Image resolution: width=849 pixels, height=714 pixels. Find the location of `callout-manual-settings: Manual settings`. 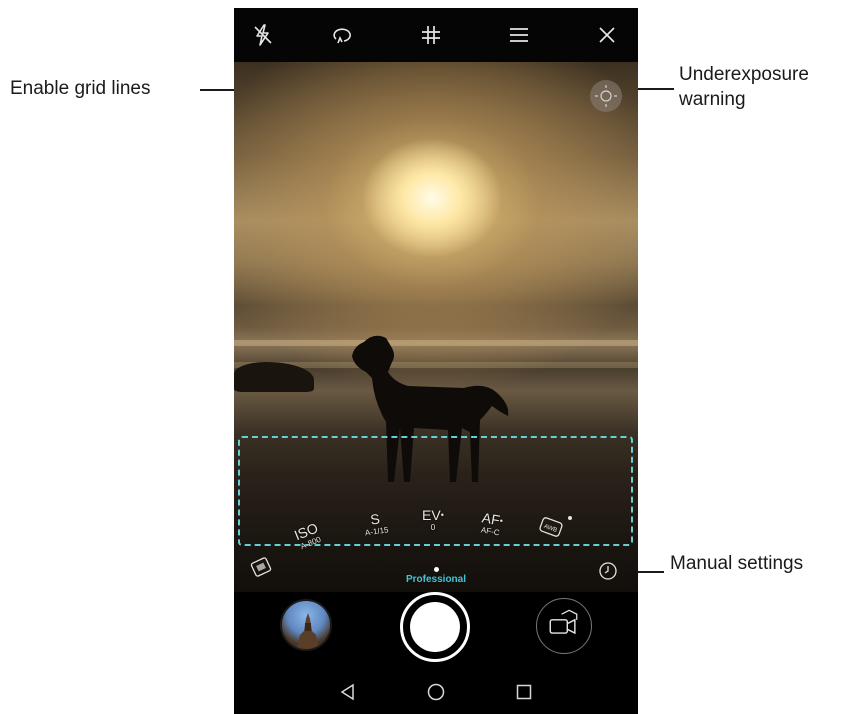

callout-manual-settings: Manual settings is located at coordinates (737, 563).